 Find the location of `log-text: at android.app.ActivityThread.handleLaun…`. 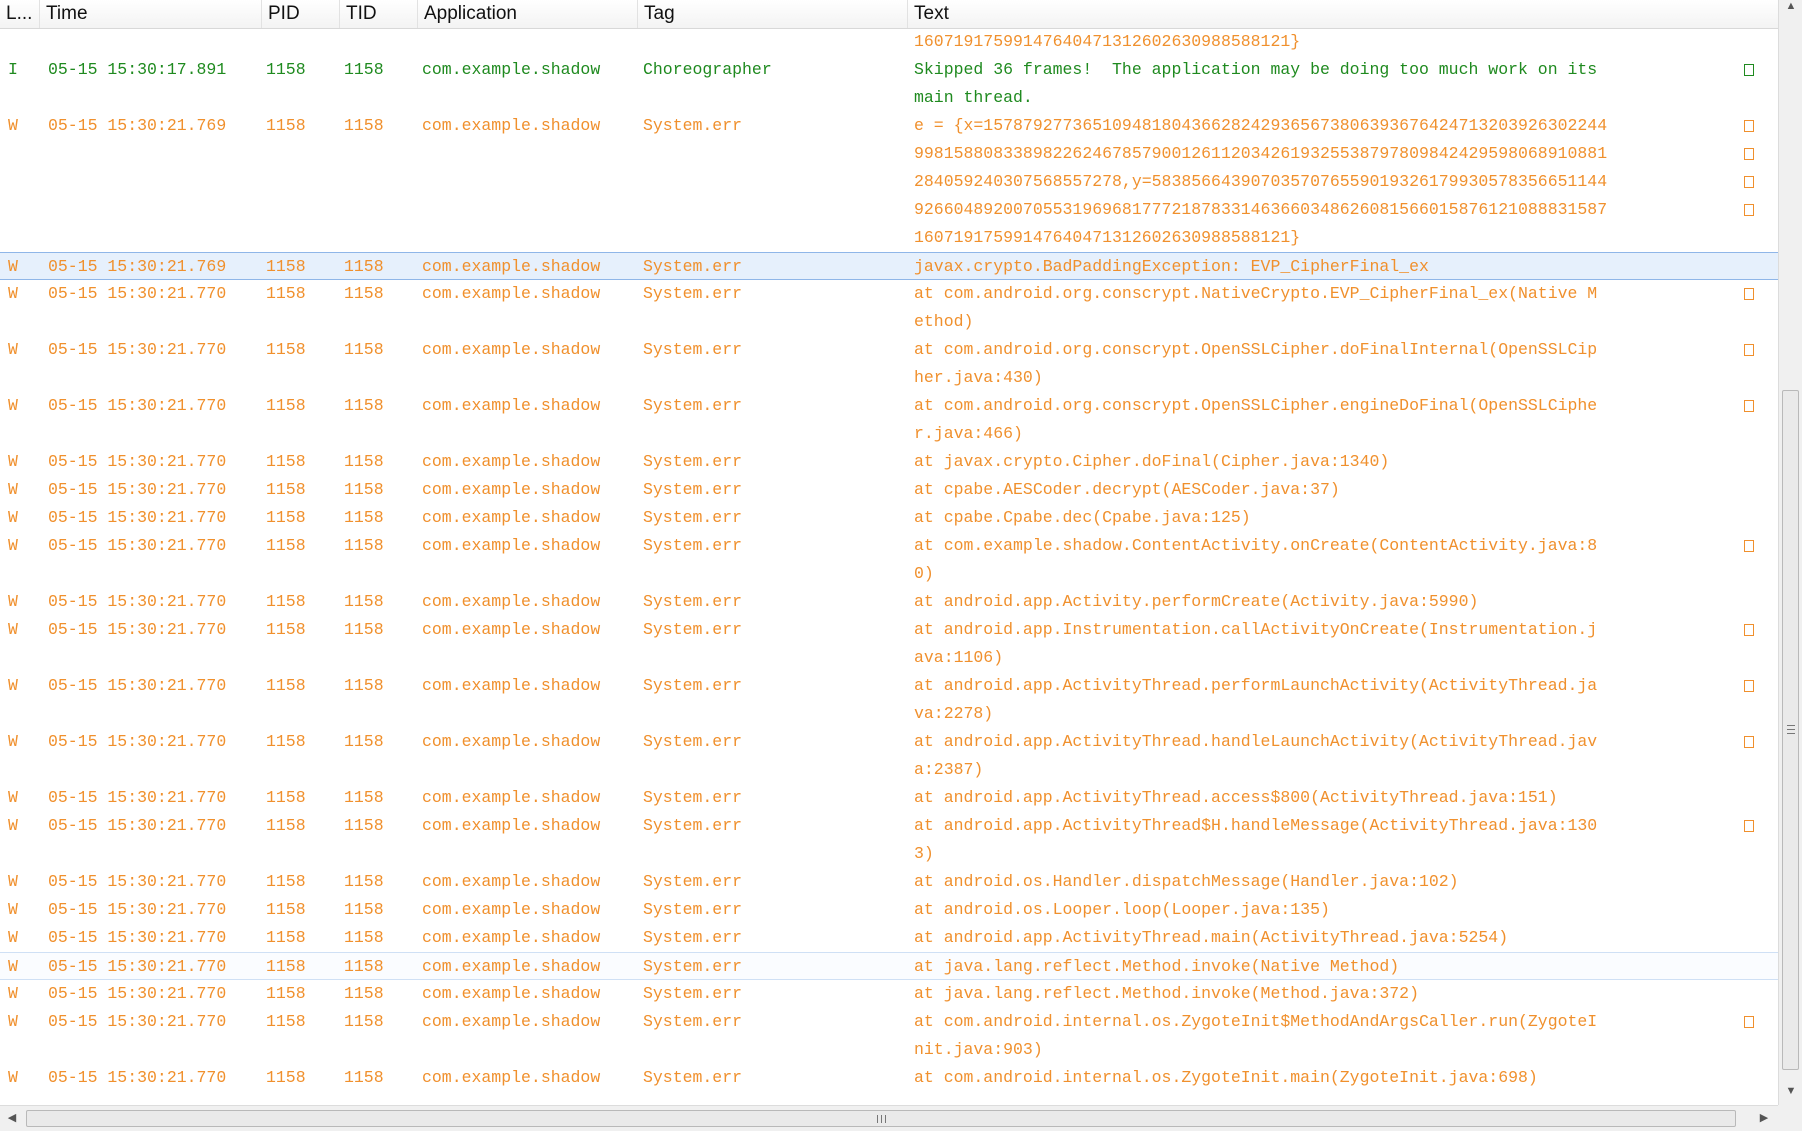

log-text: at android.app.ActivityThread.handleLaun… is located at coordinates (1307, 756).